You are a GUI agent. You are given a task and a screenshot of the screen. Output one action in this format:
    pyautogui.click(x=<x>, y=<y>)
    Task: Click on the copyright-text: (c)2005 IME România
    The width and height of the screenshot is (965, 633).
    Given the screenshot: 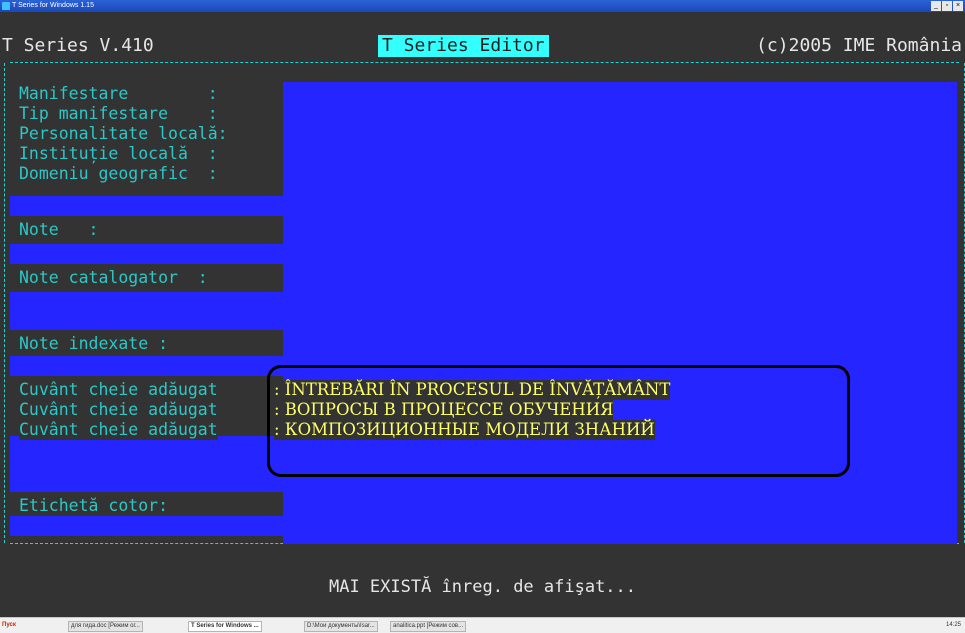 What is the action you would take?
    pyautogui.click(x=859, y=45)
    